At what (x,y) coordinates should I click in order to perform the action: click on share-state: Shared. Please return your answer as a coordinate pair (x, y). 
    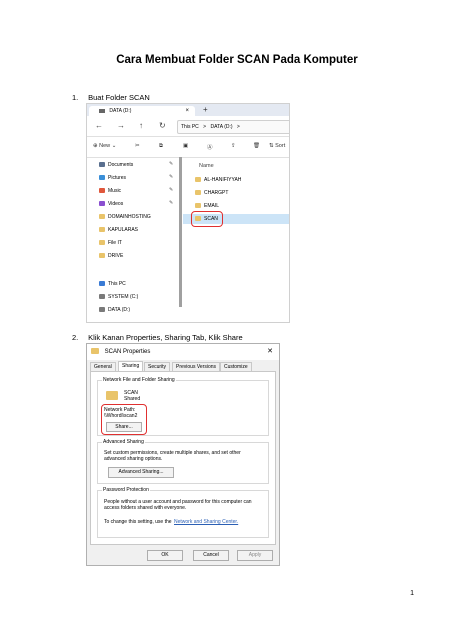
    Looking at the image, I should click on (132, 399).